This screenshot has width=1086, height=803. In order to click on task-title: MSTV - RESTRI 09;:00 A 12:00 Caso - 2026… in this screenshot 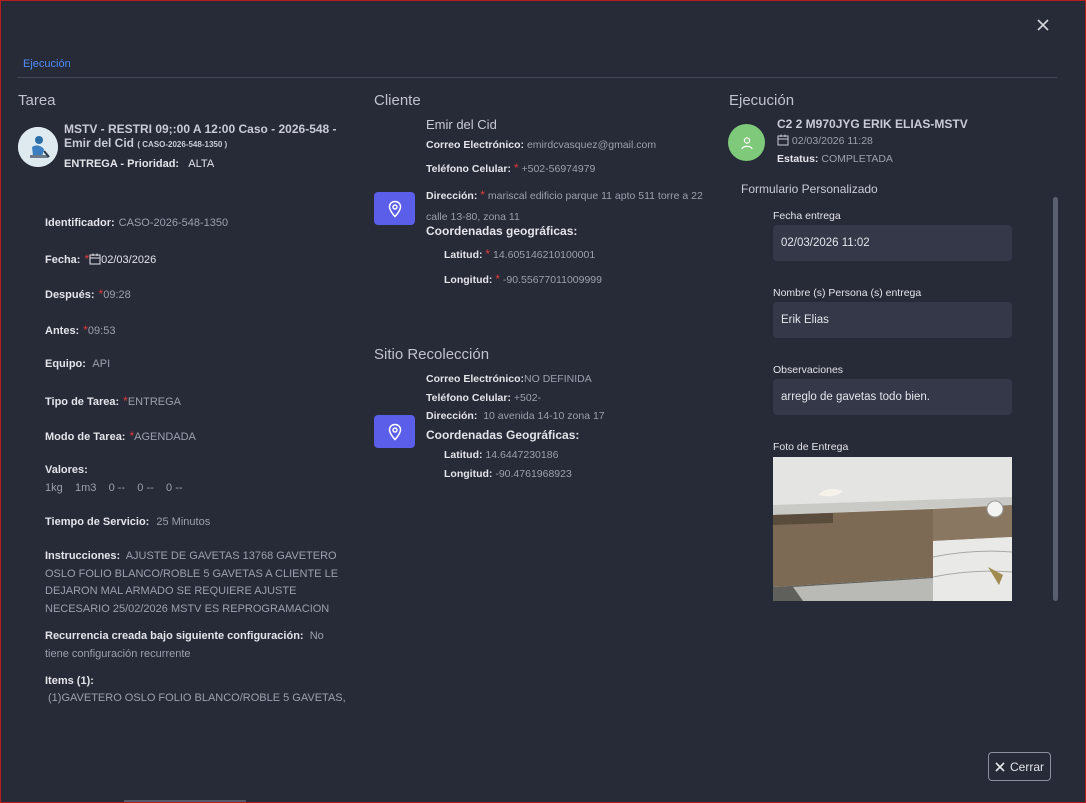, I will do `click(200, 136)`.